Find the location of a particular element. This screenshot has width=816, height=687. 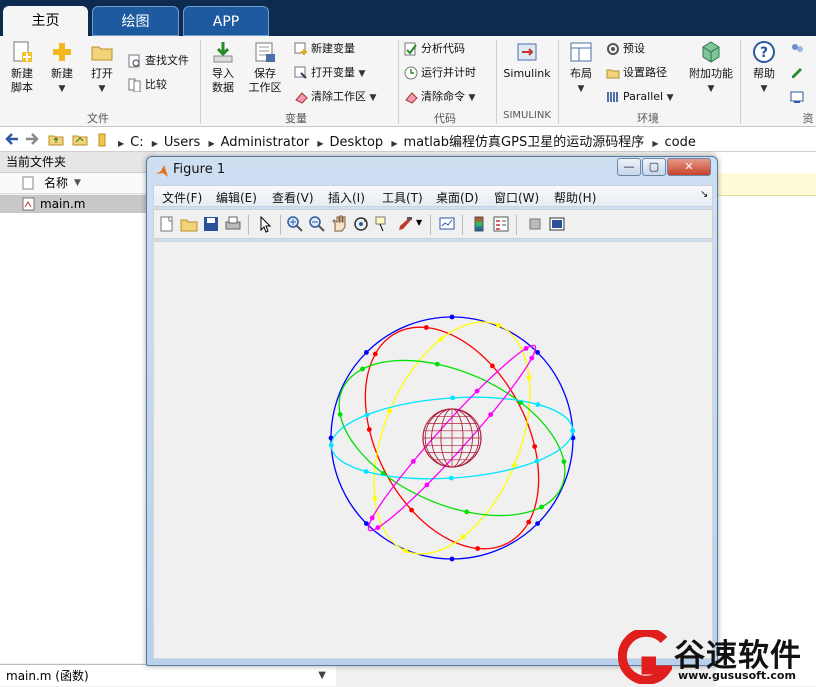

run-and-time-button: 运行并计时 is located at coordinates (440, 73).